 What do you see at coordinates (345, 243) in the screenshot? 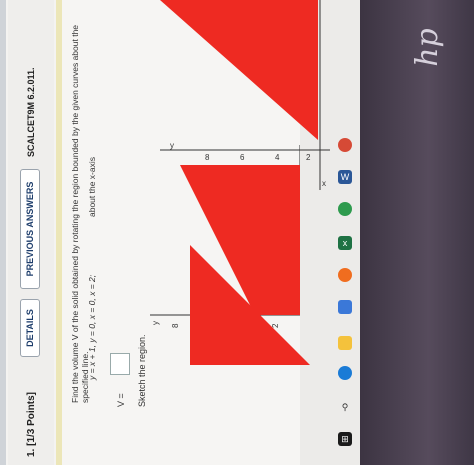
I see `excel-icon: x` at bounding box center [345, 243].